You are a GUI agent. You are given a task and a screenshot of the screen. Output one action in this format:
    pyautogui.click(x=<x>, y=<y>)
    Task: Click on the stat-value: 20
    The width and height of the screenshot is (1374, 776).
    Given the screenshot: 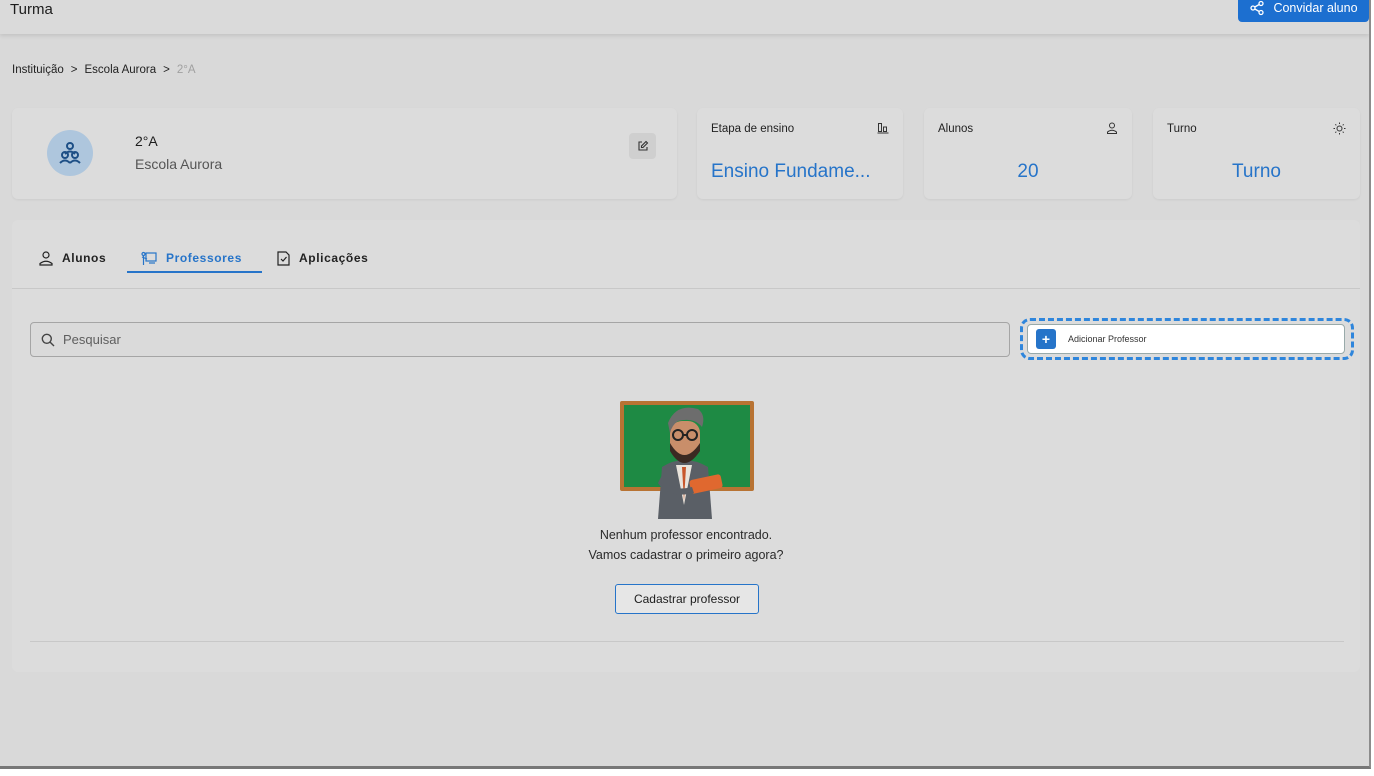 What is the action you would take?
    pyautogui.click(x=1028, y=171)
    